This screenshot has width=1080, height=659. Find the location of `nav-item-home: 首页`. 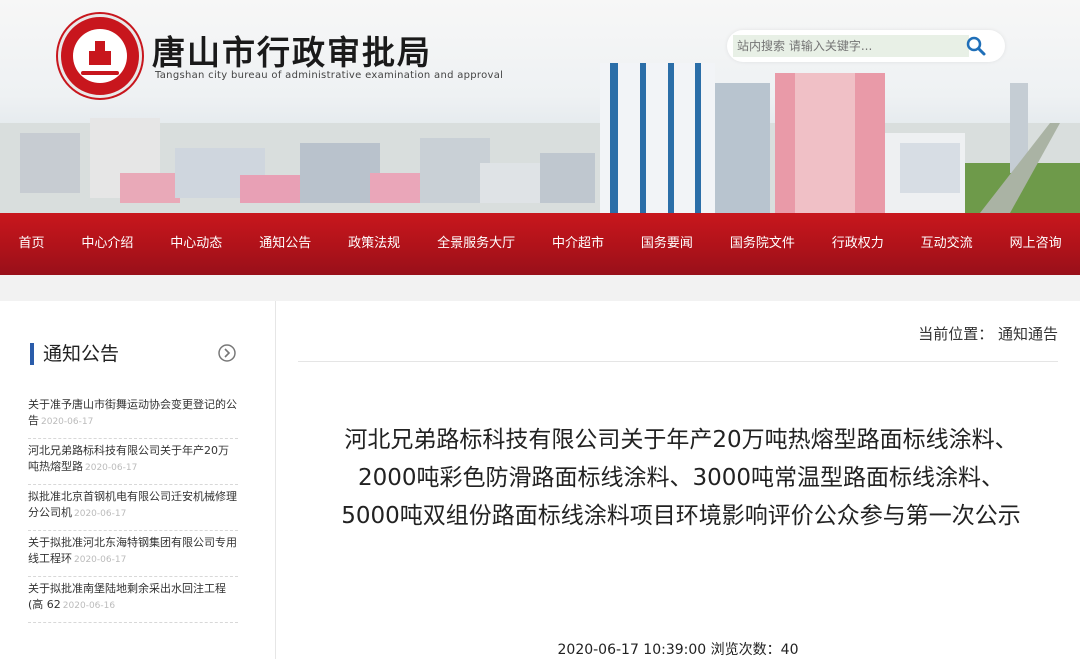

nav-item-home: 首页 is located at coordinates (31, 244).